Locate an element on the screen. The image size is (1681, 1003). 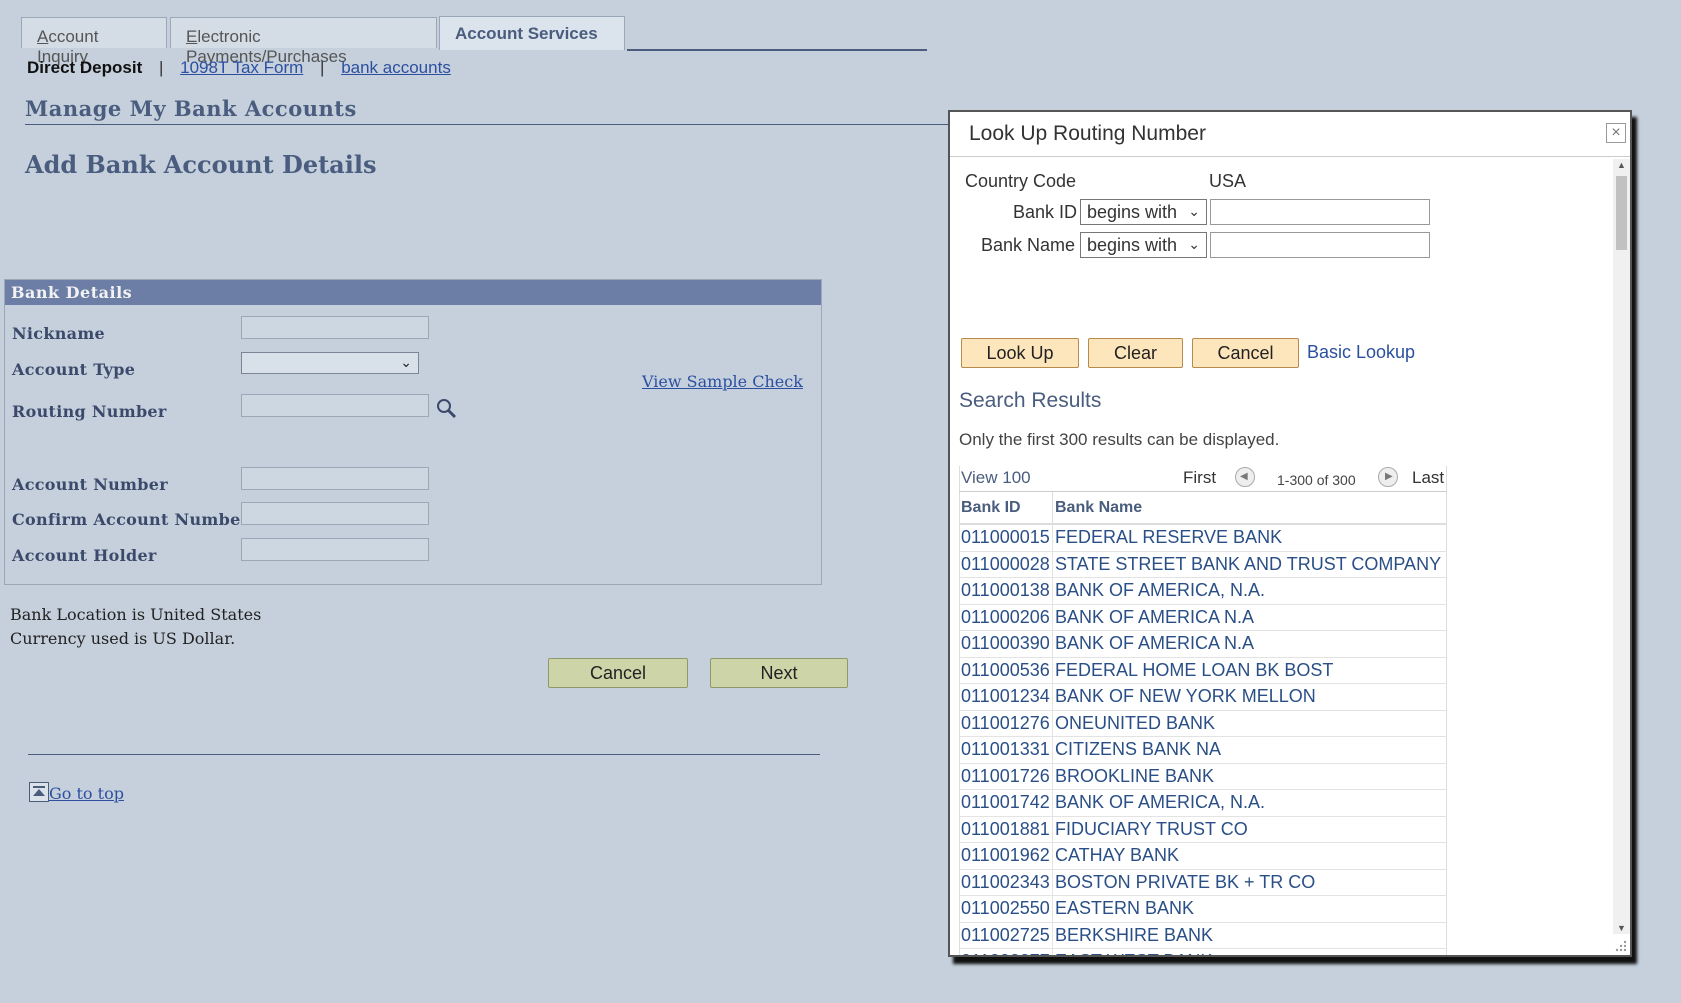
view-100-link: View 100 is located at coordinates (996, 478).